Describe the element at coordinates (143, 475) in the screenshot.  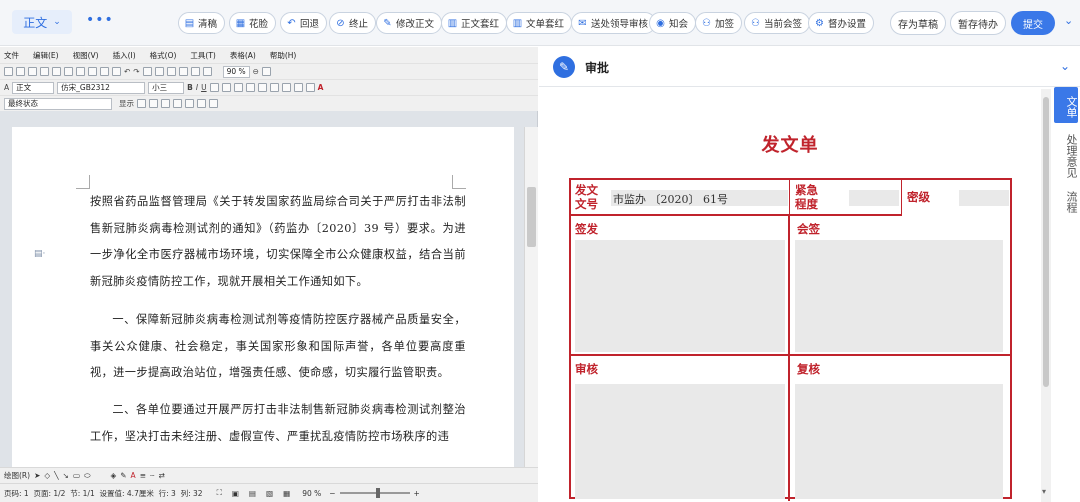
I see `line-style-icon: ≡` at that location.